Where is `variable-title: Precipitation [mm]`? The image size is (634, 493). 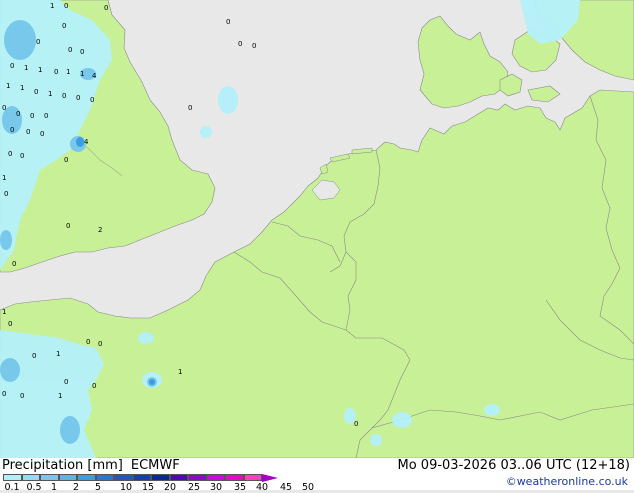 variable-title: Precipitation [mm] is located at coordinates (62, 465).